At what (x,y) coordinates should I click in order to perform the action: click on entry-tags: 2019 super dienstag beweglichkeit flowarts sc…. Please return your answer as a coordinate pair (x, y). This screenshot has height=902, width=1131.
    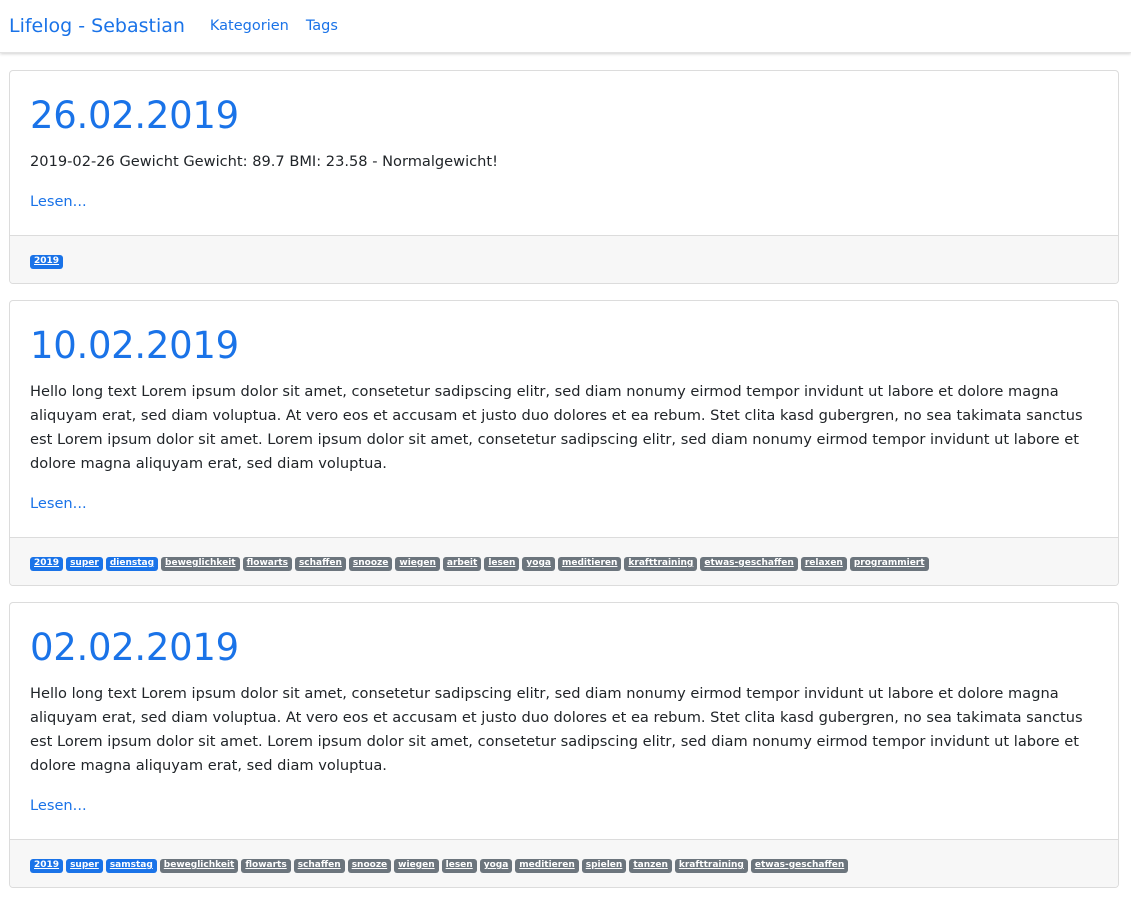
    Looking at the image, I should click on (564, 561).